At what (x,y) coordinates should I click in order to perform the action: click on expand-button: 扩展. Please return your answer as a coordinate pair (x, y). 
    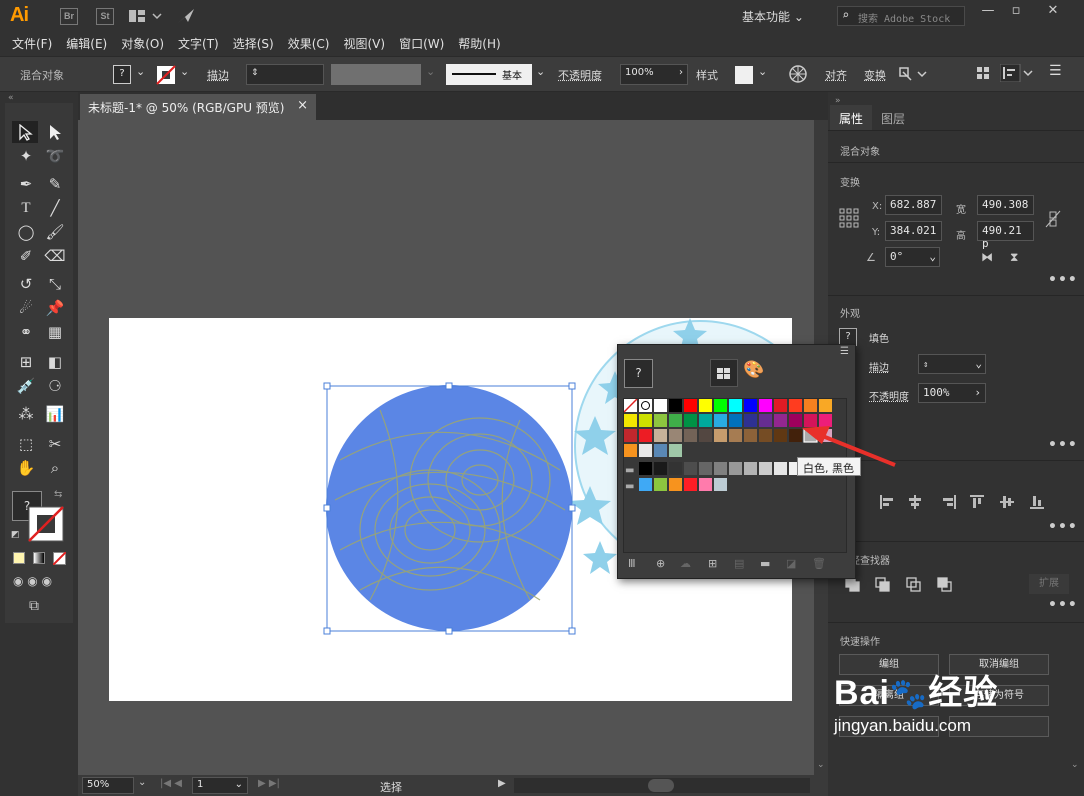
    Looking at the image, I should click on (1049, 584).